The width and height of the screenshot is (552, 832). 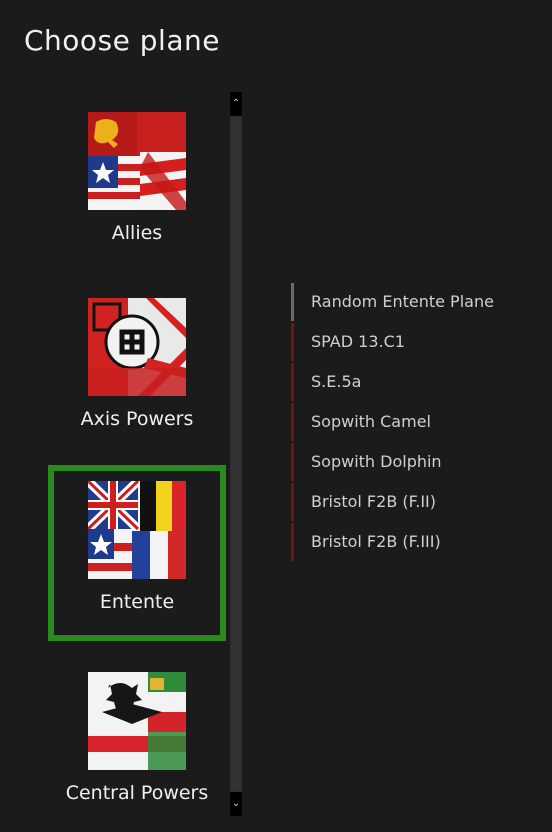 What do you see at coordinates (137, 530) in the screenshot?
I see `entente-flag-icon` at bounding box center [137, 530].